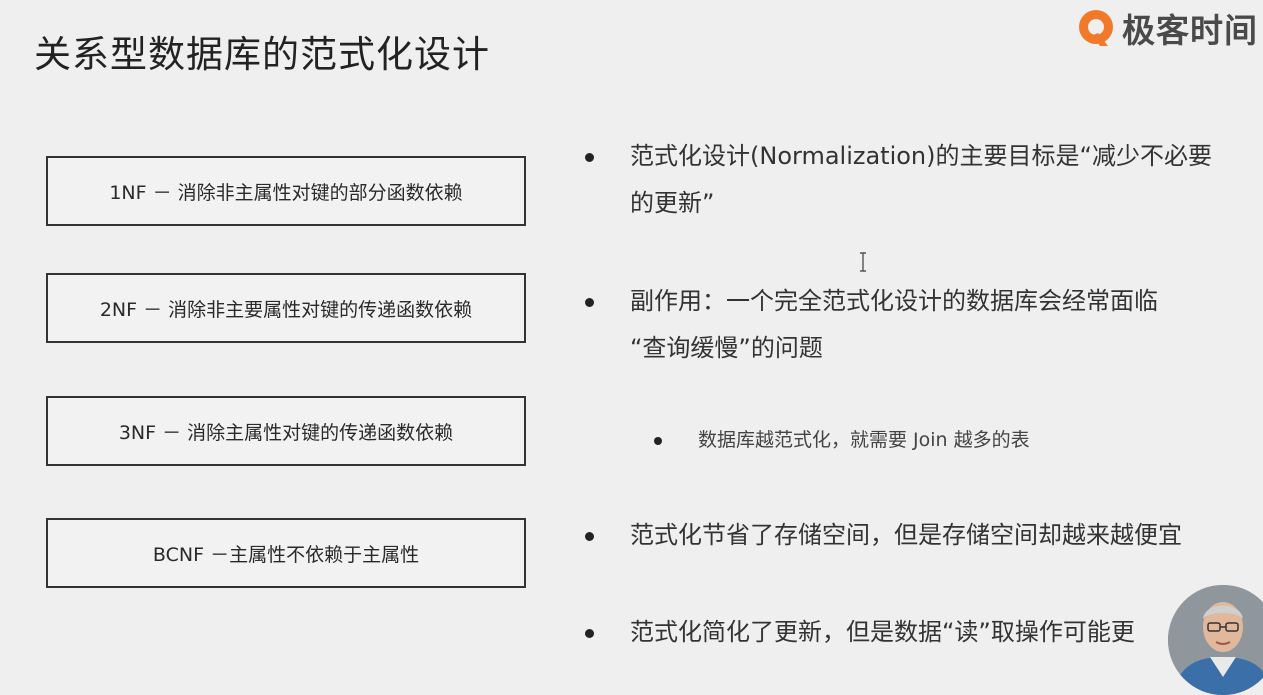 This screenshot has height=695, width=1263. I want to click on nf-box-2nf: 2NF － 消除非主要属性对键的传递函数依赖, so click(286, 308).